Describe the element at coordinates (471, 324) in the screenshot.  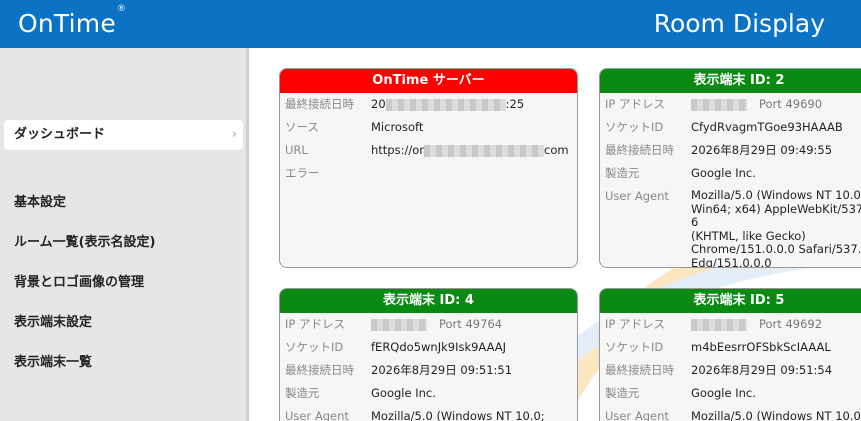
I see `port-value: Port 49764` at that location.